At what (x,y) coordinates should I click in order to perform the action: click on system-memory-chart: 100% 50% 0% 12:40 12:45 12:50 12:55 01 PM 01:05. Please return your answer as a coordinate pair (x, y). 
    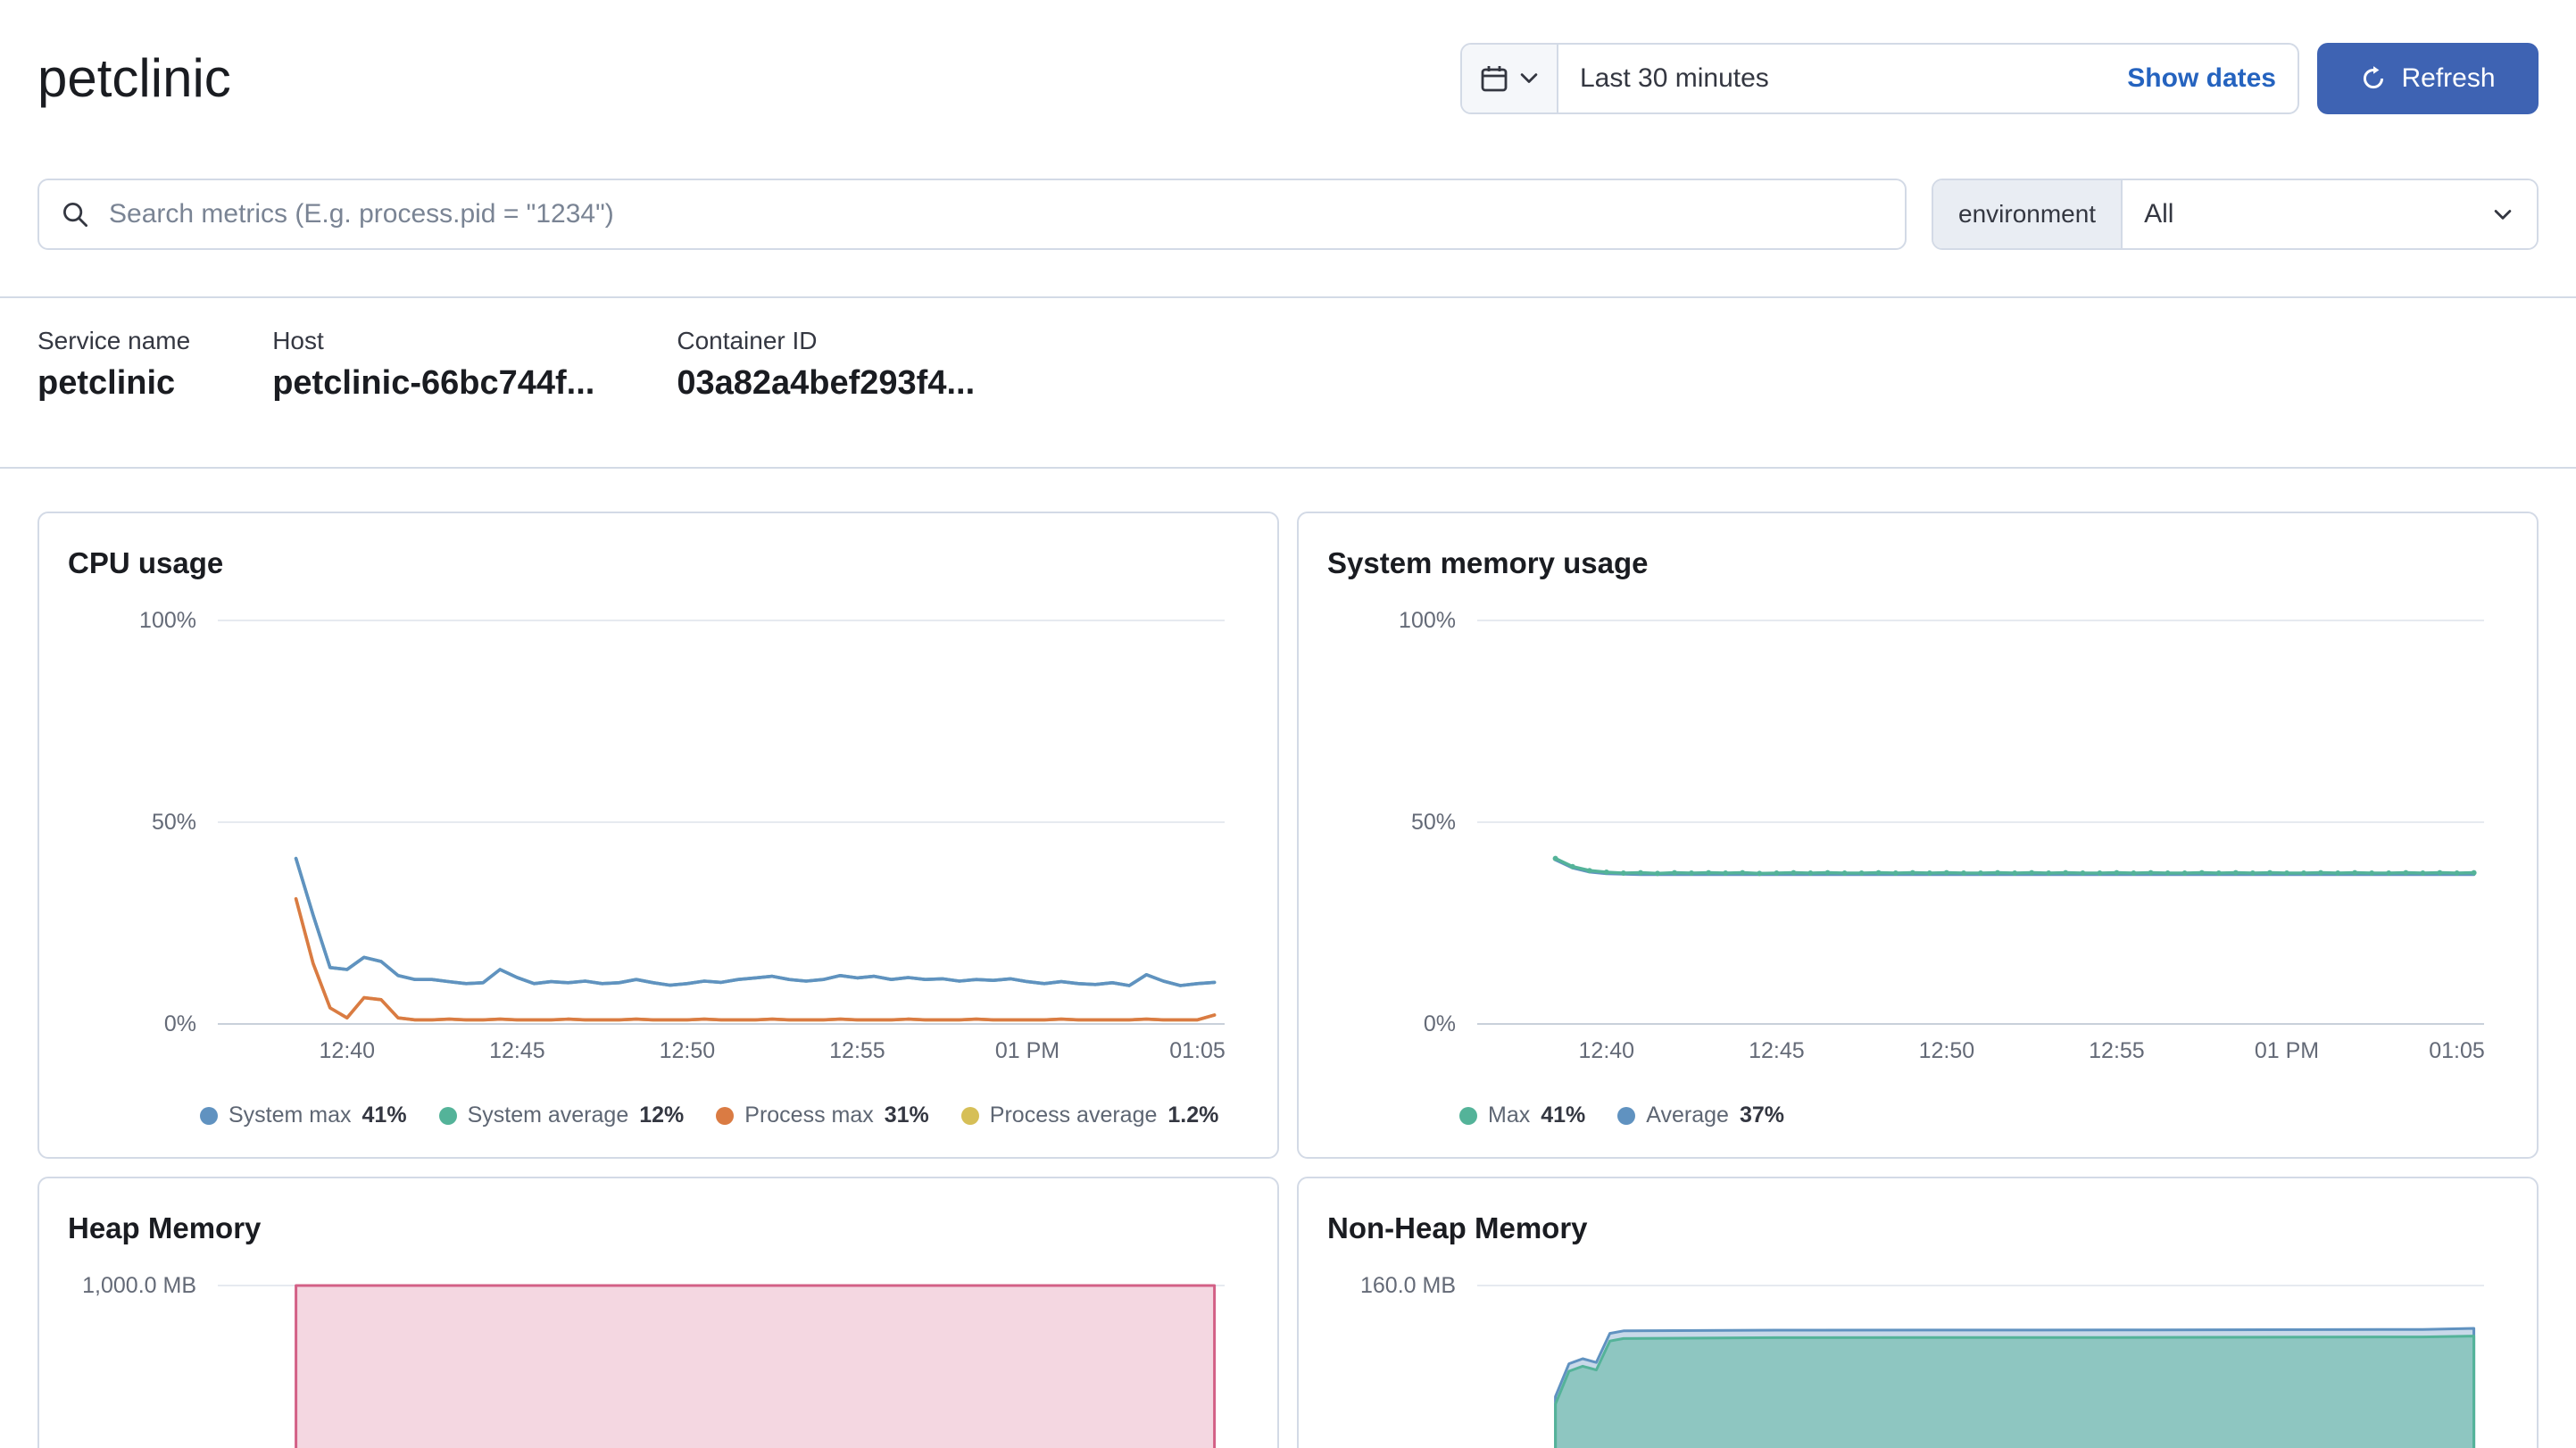
    Looking at the image, I should click on (1918, 842).